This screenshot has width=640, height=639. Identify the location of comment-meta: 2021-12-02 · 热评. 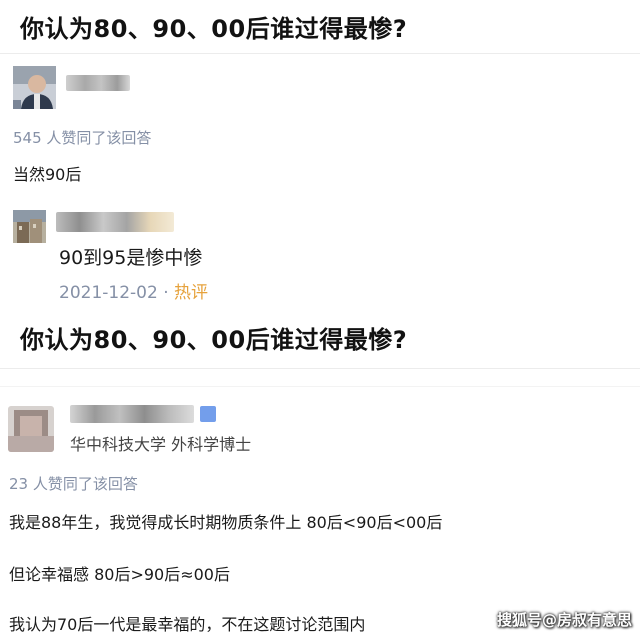
(133, 290).